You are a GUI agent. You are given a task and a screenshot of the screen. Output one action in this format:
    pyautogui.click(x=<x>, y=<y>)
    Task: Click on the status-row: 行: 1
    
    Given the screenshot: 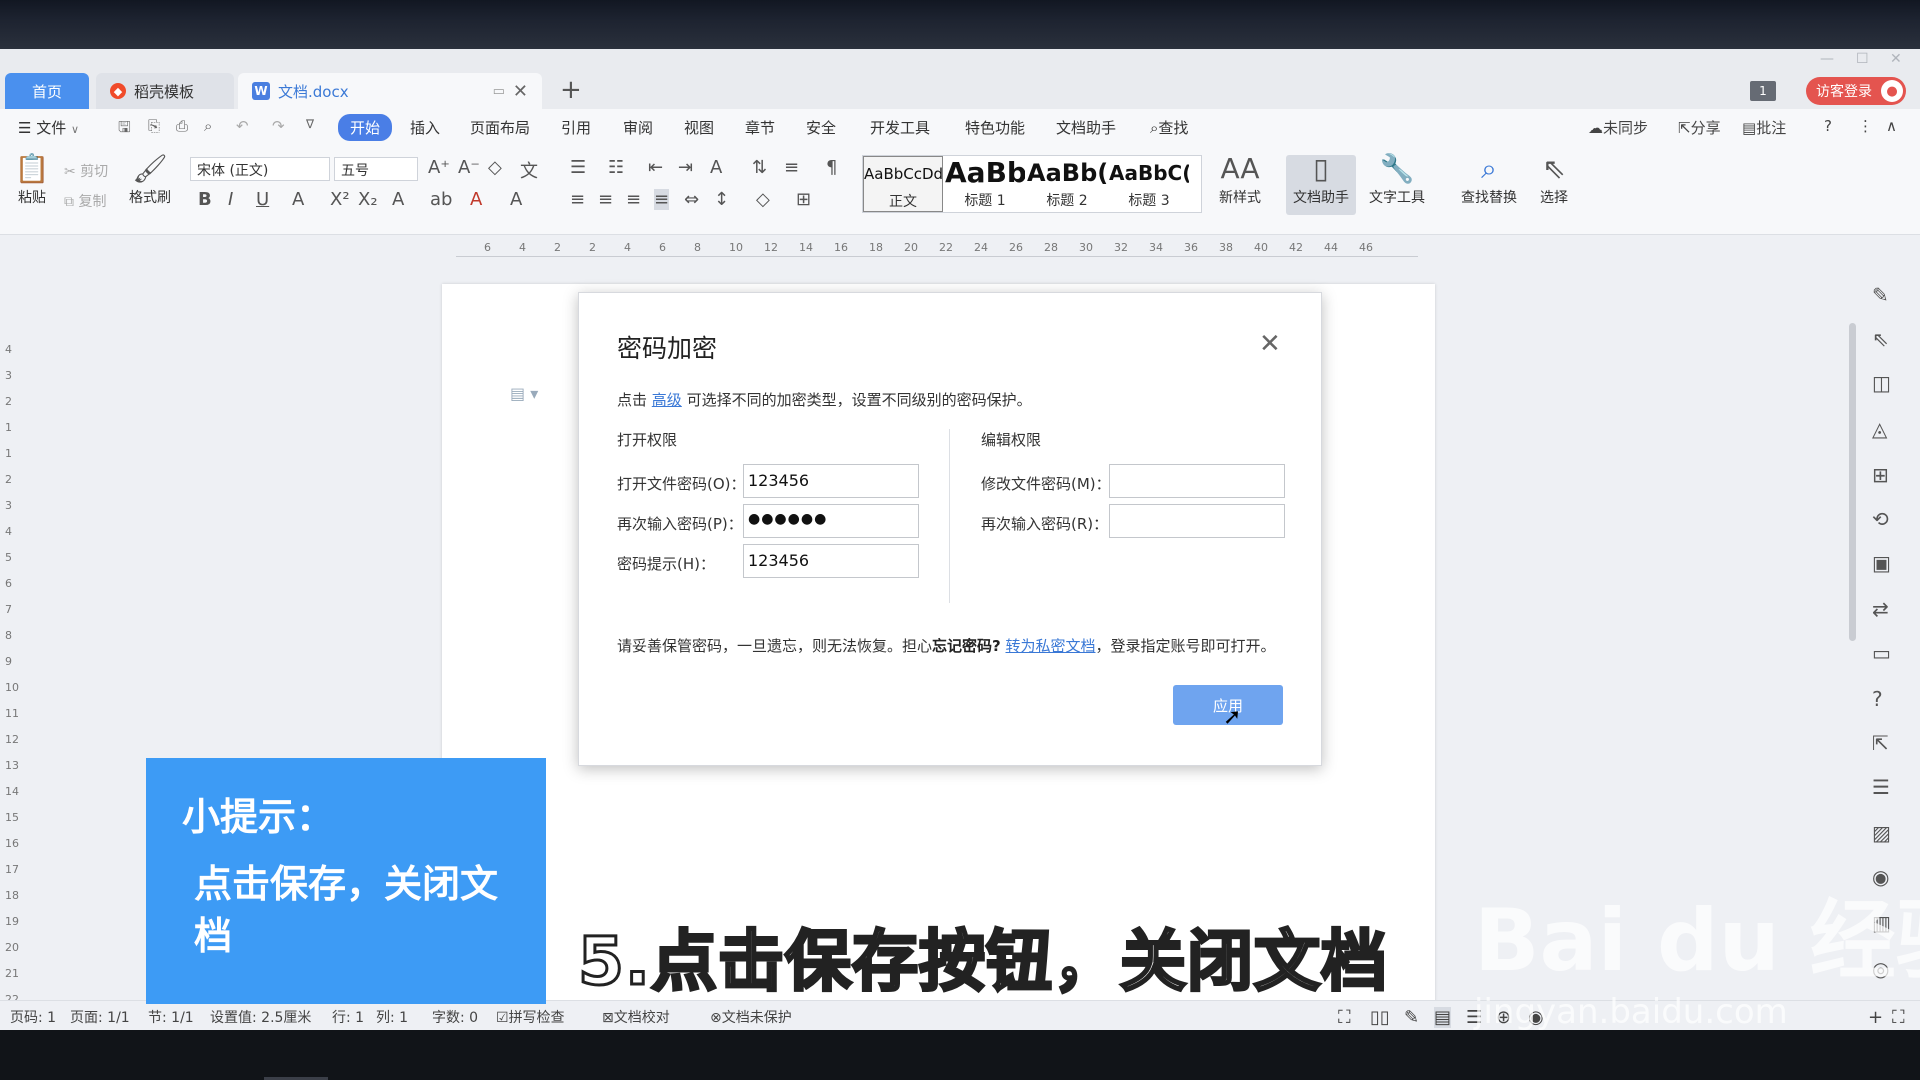 What is the action you would take?
    pyautogui.click(x=348, y=1017)
    